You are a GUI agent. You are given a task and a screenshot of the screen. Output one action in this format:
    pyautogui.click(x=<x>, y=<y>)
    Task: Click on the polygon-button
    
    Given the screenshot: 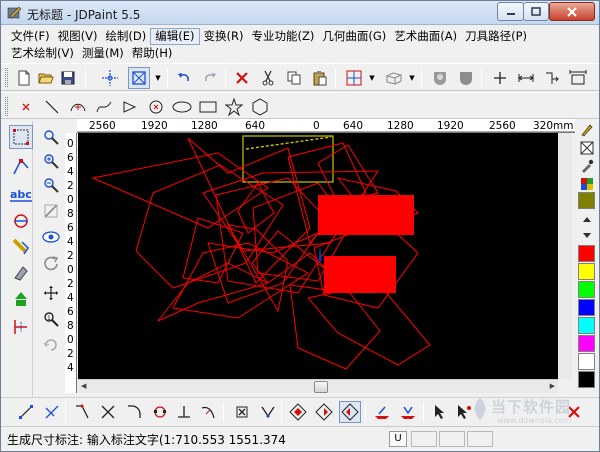 What is the action you would take?
    pyautogui.click(x=260, y=107)
    